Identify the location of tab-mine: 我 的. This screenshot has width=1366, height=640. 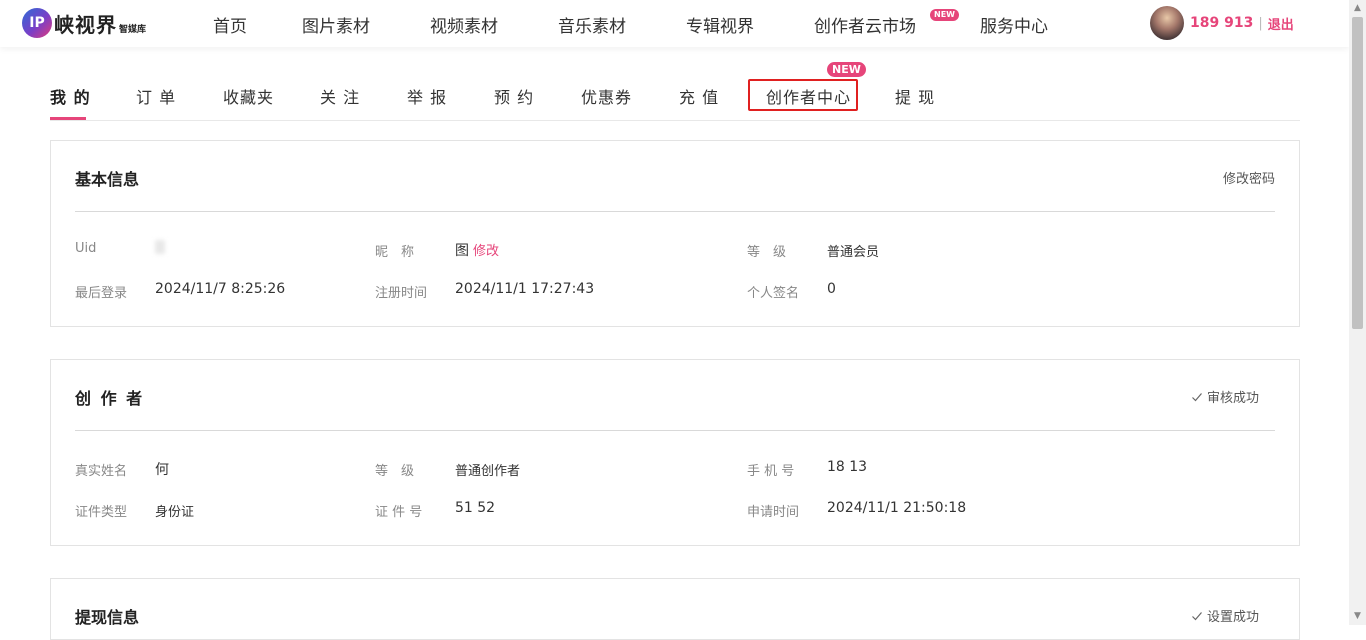
(70, 96).